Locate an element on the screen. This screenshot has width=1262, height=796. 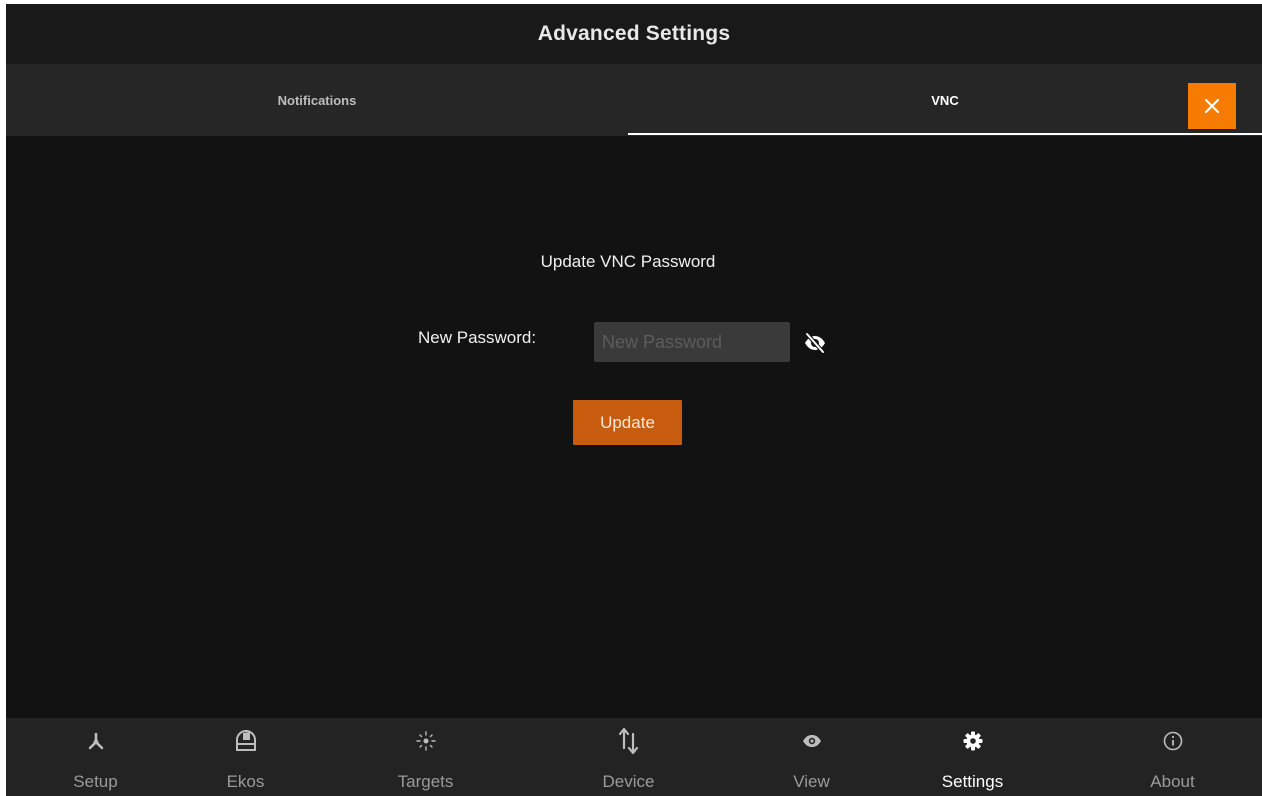
tab-bar: Notifications VNC is located at coordinates (634, 100).